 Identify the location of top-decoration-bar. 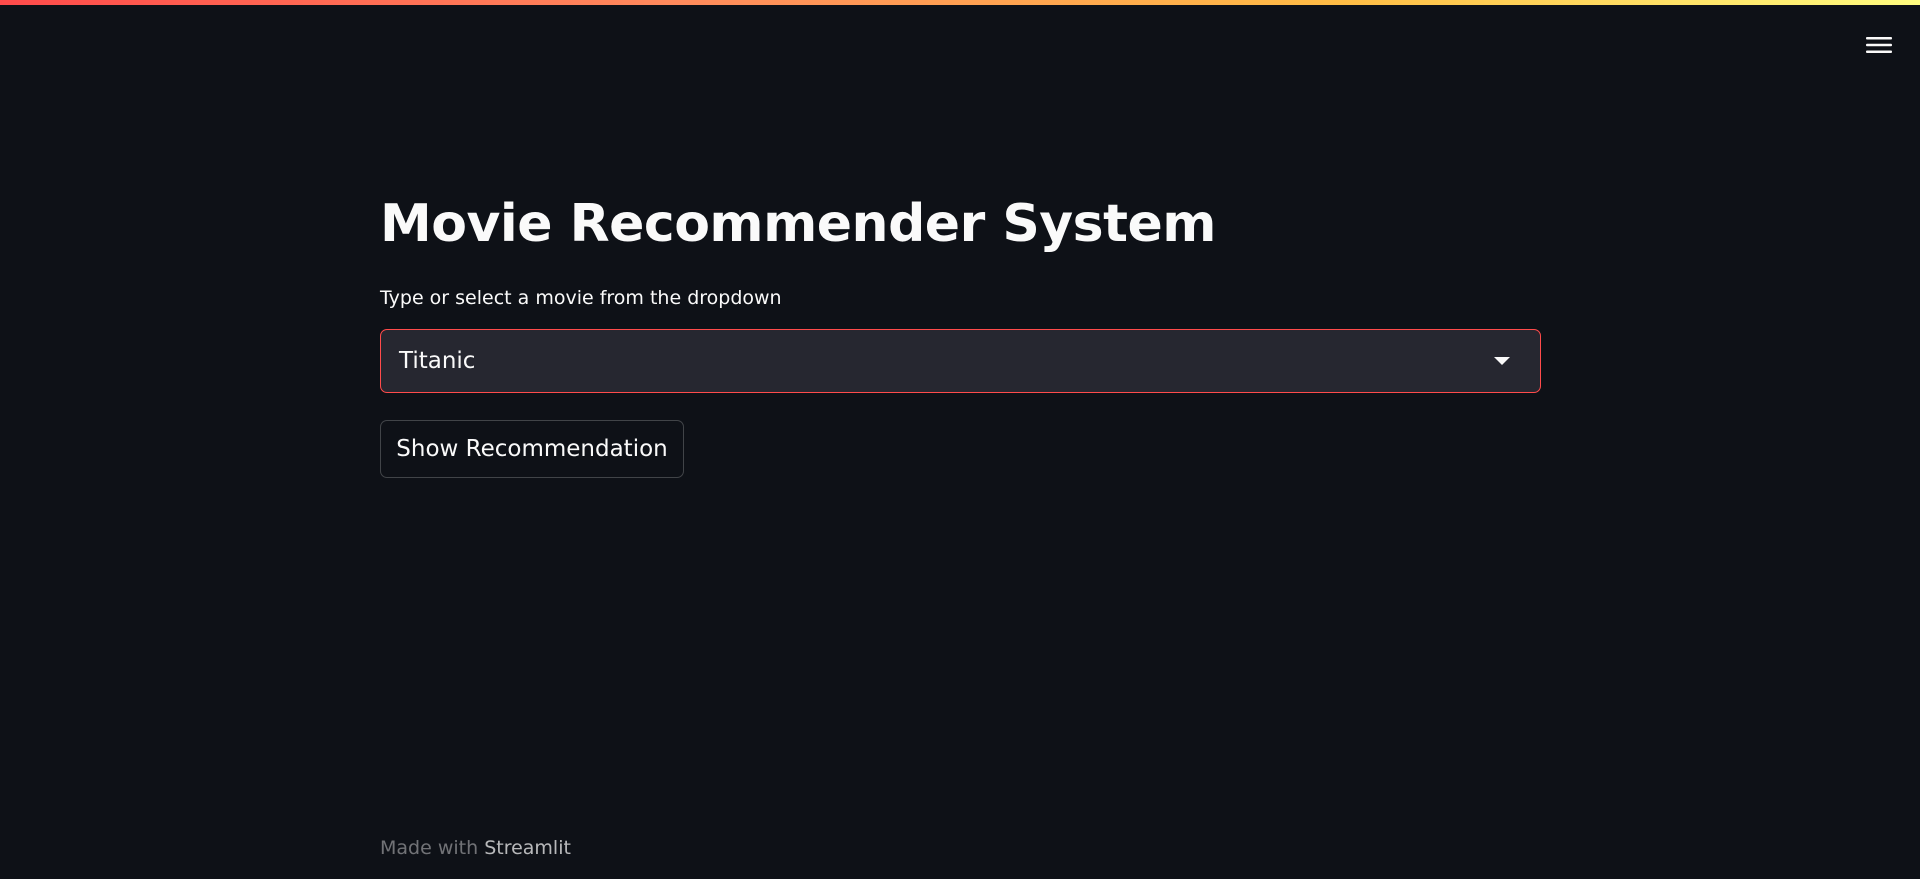
(960, 2).